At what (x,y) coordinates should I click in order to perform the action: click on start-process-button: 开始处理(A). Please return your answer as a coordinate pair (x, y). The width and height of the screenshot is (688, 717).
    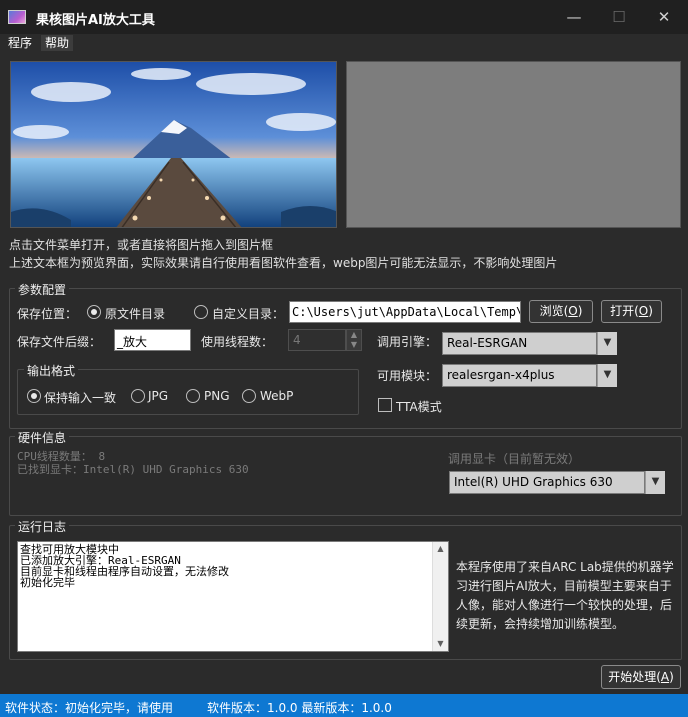
    Looking at the image, I should click on (641, 677).